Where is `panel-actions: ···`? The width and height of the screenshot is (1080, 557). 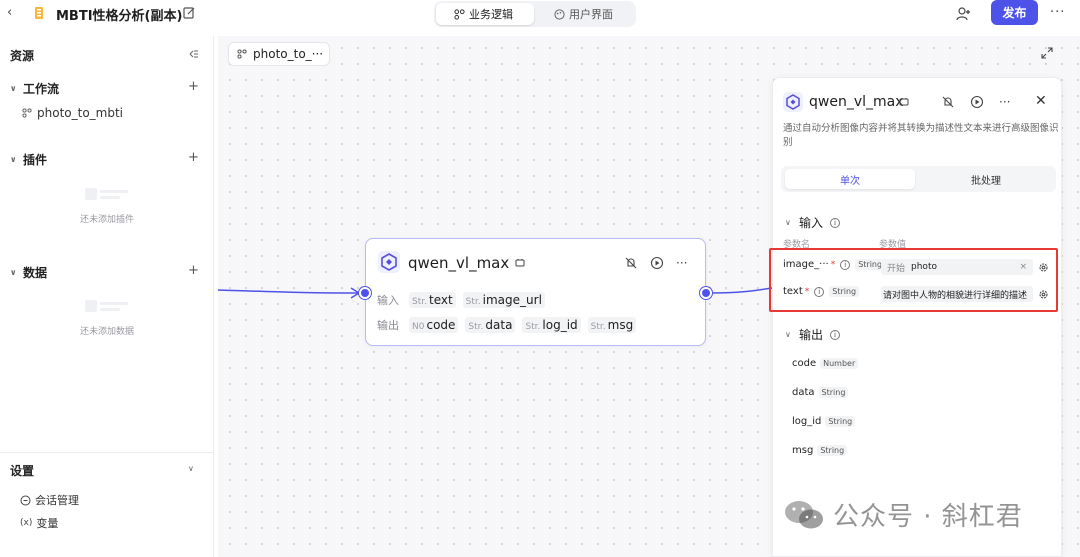
panel-actions: ··· is located at coordinates (975, 102).